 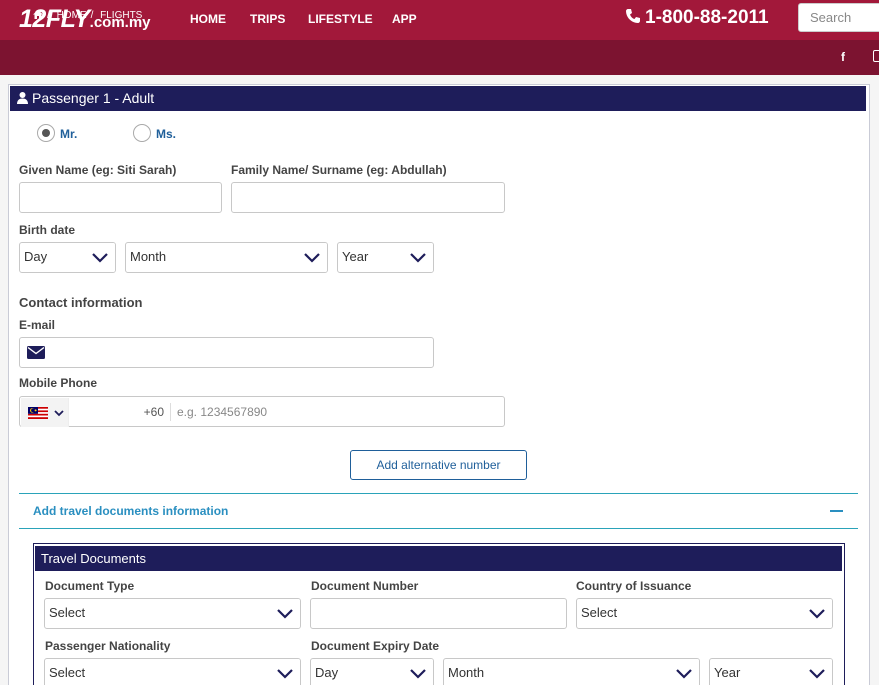 What do you see at coordinates (439, 57) in the screenshot?
I see `breadcrumb-bar` at bounding box center [439, 57].